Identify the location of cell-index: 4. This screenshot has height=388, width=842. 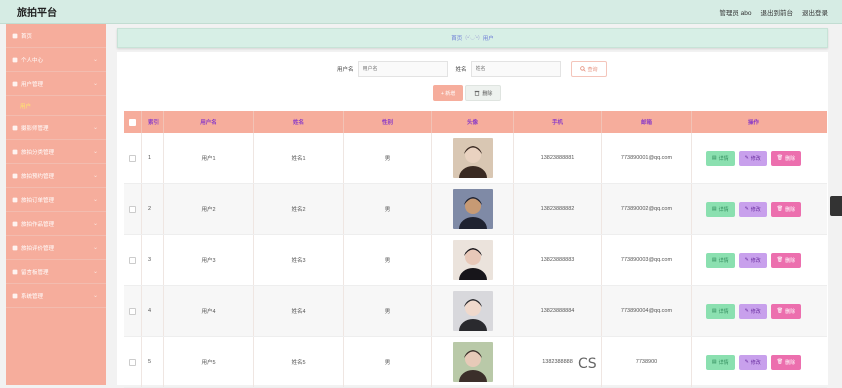
(153, 311).